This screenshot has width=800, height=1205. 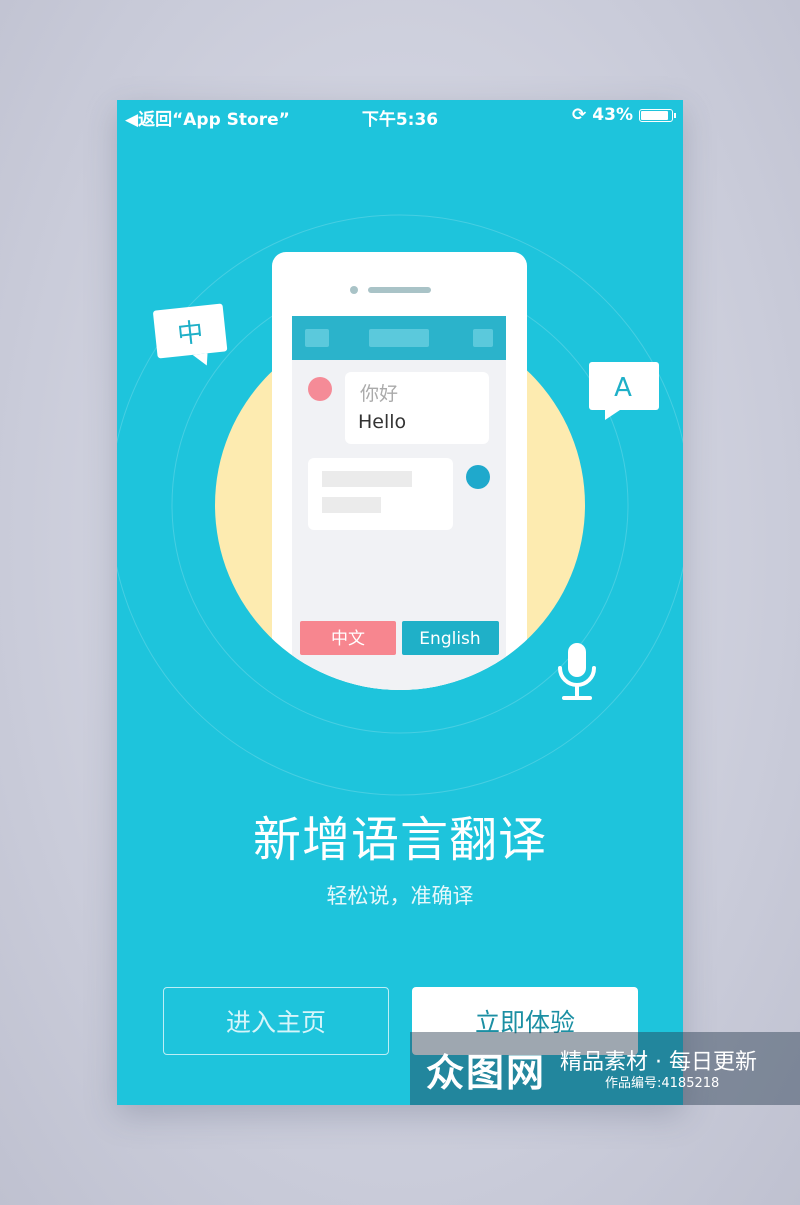 What do you see at coordinates (577, 671) in the screenshot?
I see `microphone-icon` at bounding box center [577, 671].